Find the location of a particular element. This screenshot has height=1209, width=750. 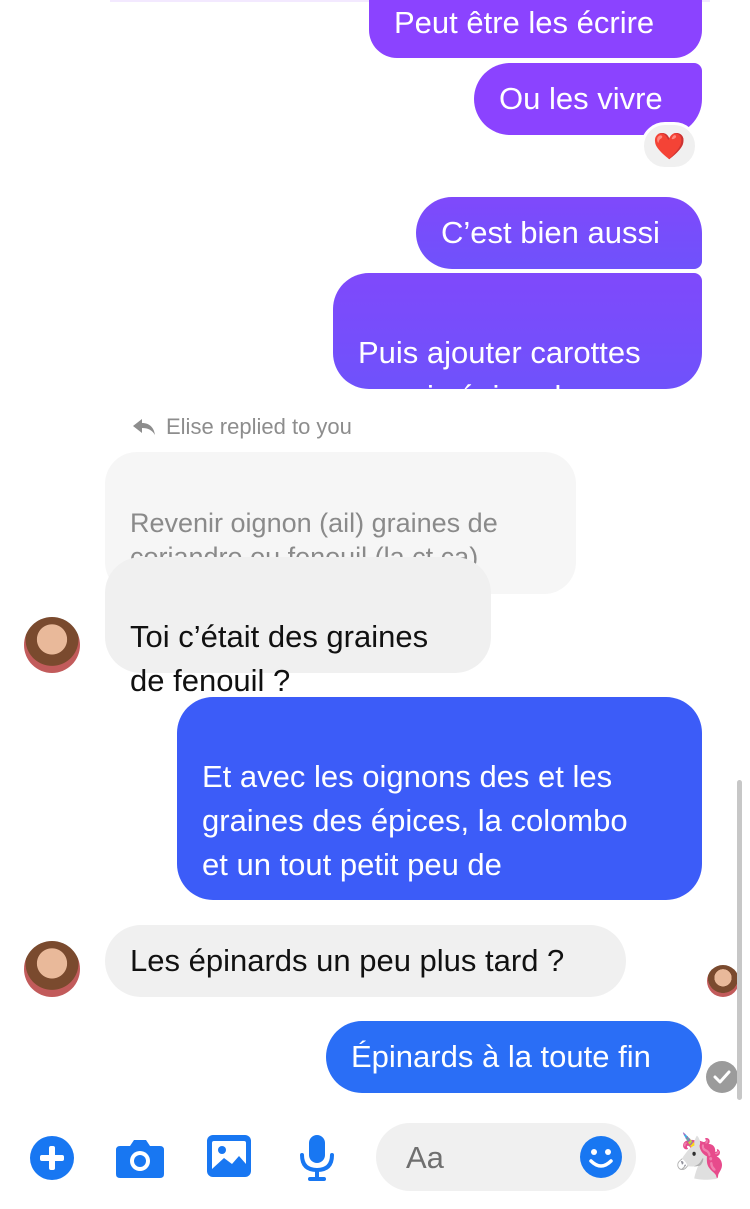

reply-arrow-icon is located at coordinates (144, 427).